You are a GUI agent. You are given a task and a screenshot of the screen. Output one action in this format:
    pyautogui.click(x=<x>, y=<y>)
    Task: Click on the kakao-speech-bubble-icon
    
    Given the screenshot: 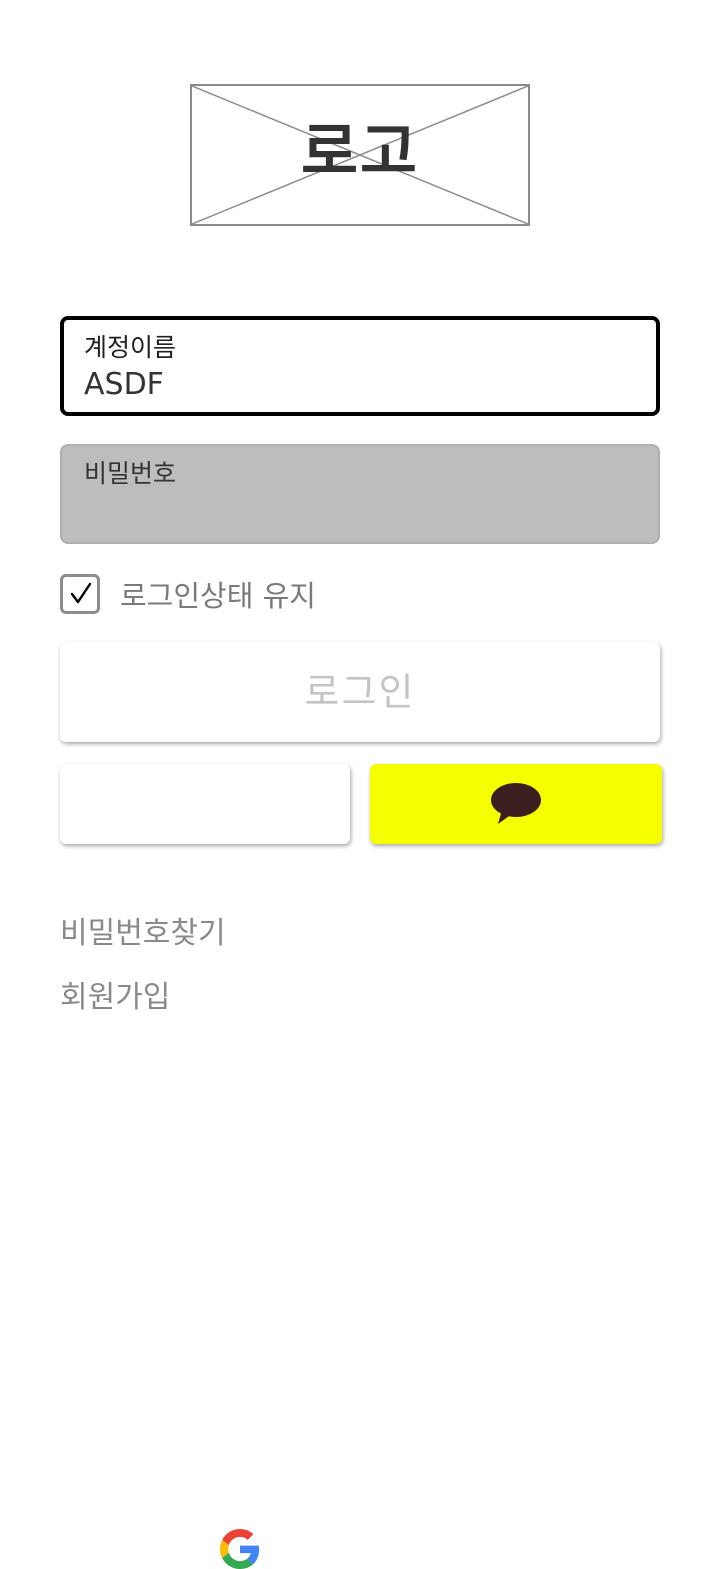 What is the action you would take?
    pyautogui.click(x=516, y=803)
    